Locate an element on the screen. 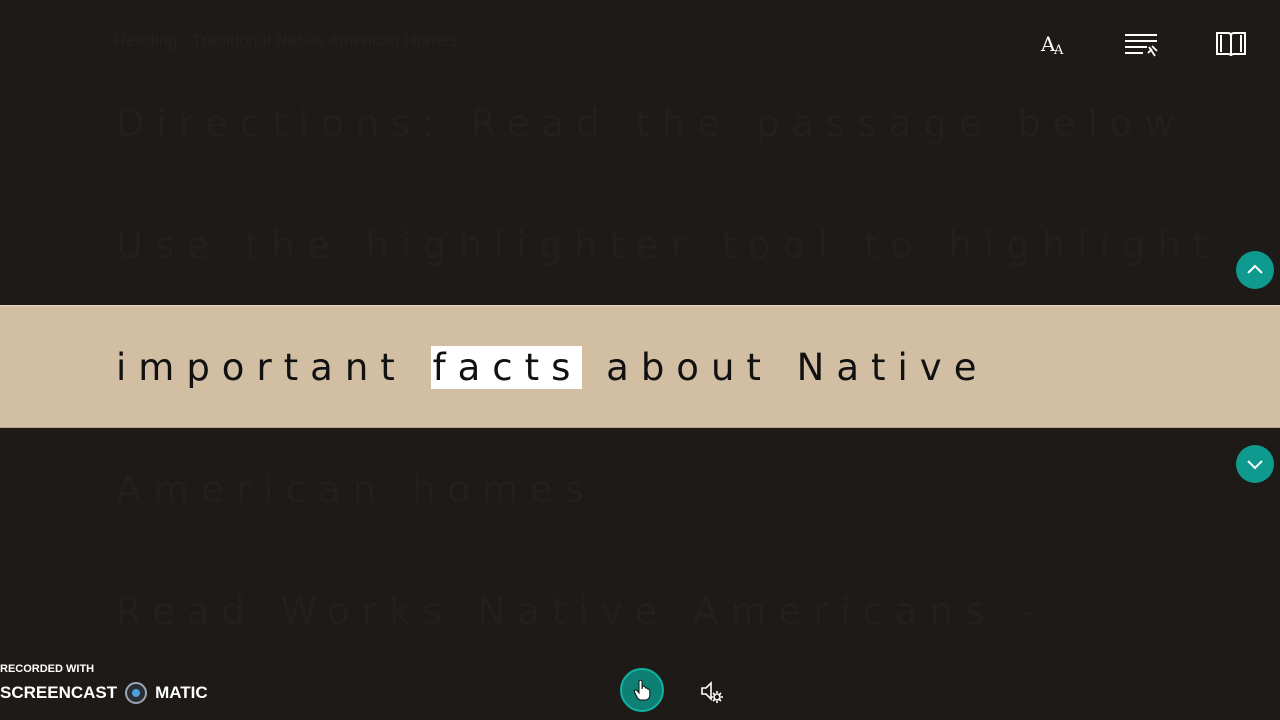 This screenshot has height=720, width=1280. audio-settings-button is located at coordinates (712, 692).